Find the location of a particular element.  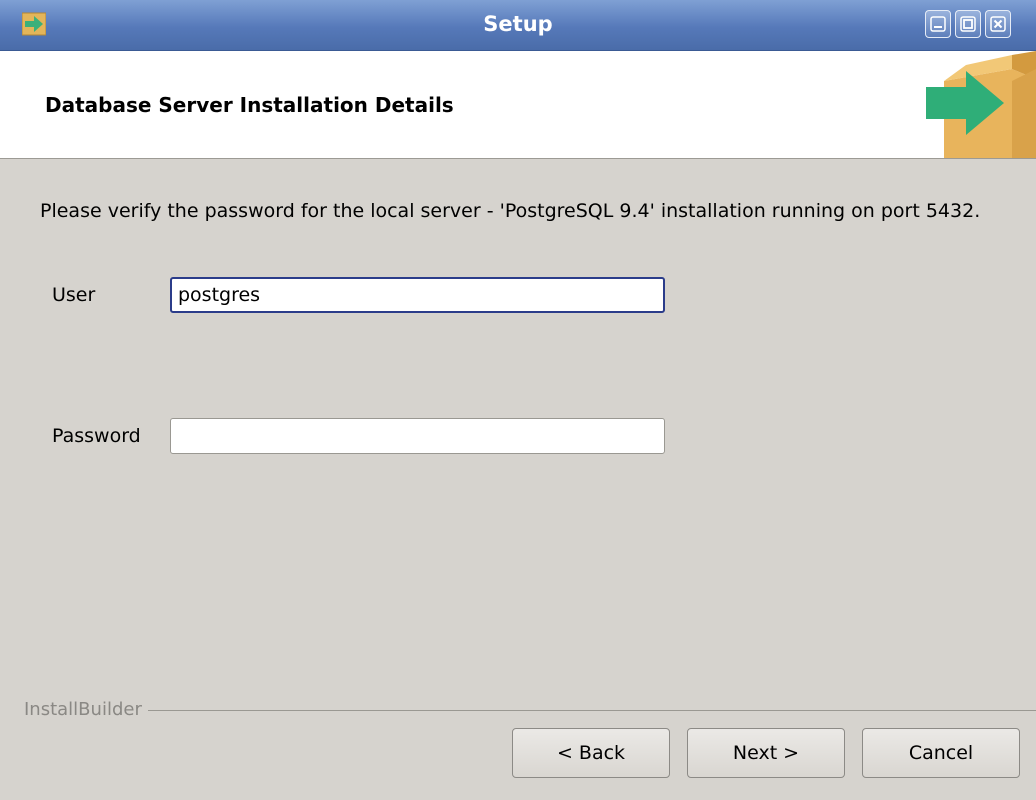

package-arrow-icon is located at coordinates (981, 104).